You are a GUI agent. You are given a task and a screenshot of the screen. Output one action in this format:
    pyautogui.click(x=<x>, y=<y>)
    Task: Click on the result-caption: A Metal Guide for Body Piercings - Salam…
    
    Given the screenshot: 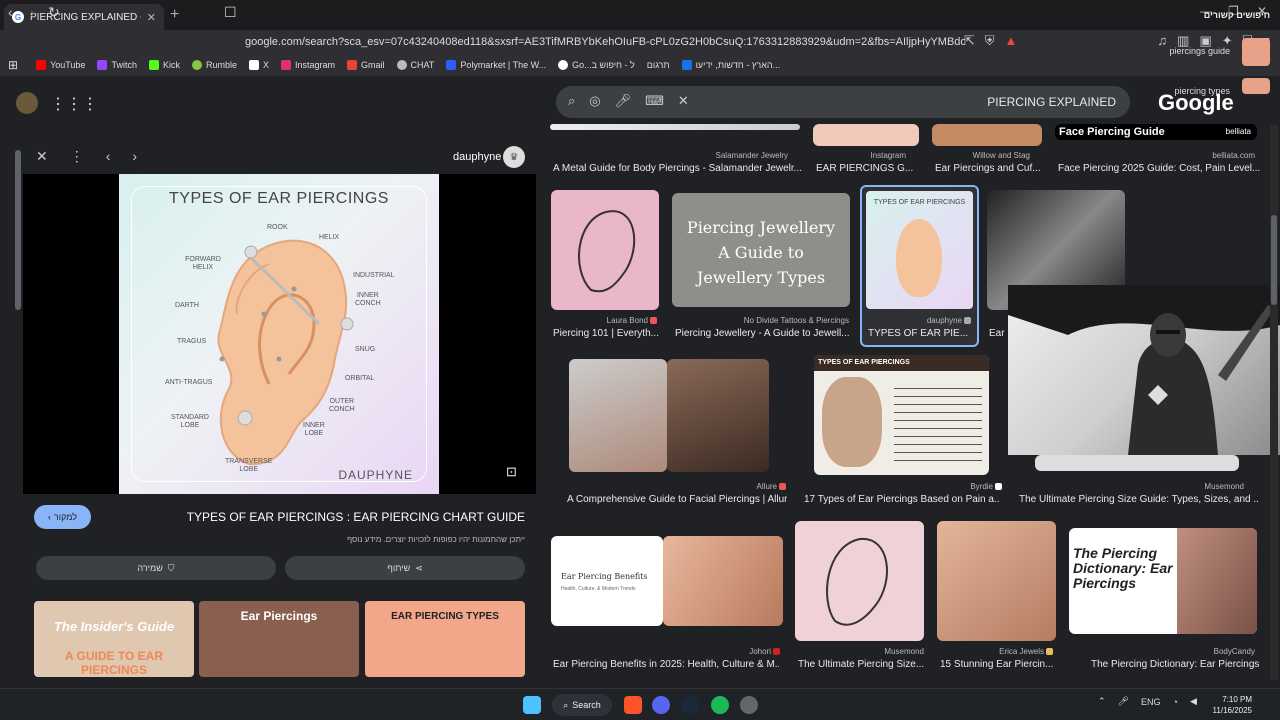 What is the action you would take?
    pyautogui.click(x=678, y=168)
    